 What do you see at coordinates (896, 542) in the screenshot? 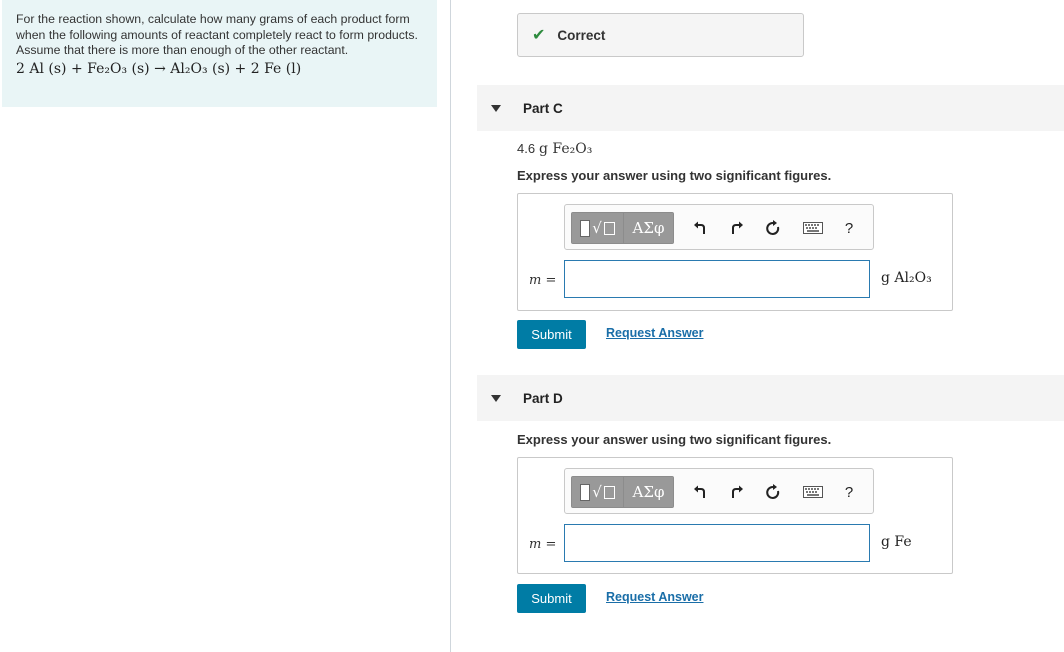
I see `part-d-unit: g Fe` at bounding box center [896, 542].